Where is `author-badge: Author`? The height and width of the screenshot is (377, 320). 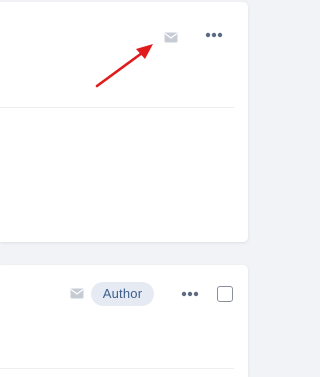 author-badge: Author is located at coordinates (122, 294).